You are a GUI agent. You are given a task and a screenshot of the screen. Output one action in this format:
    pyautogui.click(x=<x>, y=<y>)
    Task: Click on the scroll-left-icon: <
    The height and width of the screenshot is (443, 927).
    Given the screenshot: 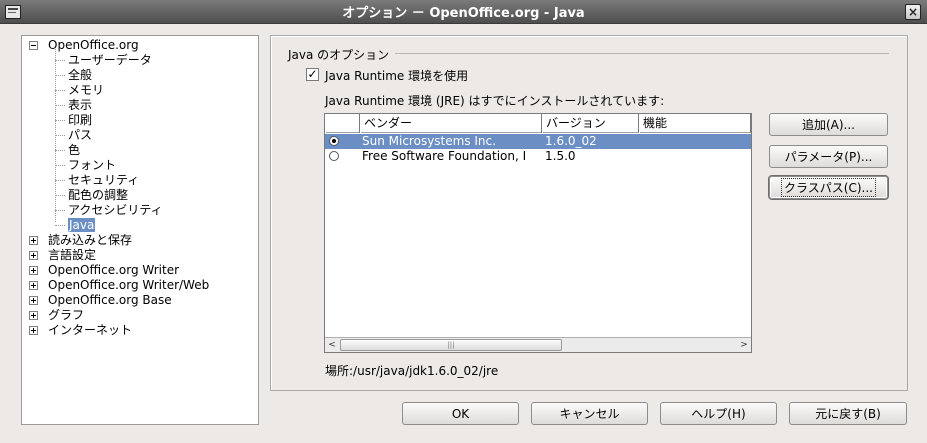 What is the action you would take?
    pyautogui.click(x=332, y=345)
    